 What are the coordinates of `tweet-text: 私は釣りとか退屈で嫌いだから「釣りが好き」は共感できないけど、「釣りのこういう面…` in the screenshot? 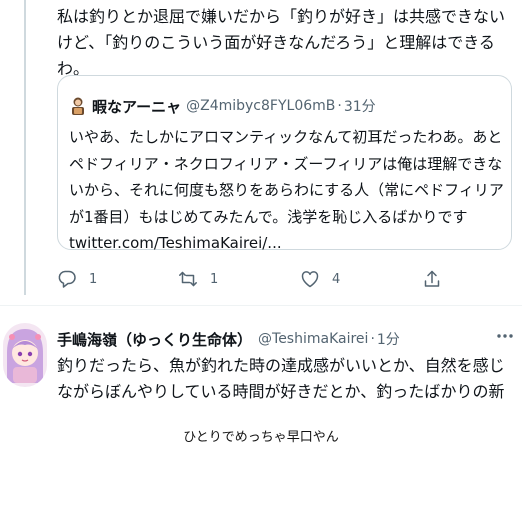 It's located at (281, 42).